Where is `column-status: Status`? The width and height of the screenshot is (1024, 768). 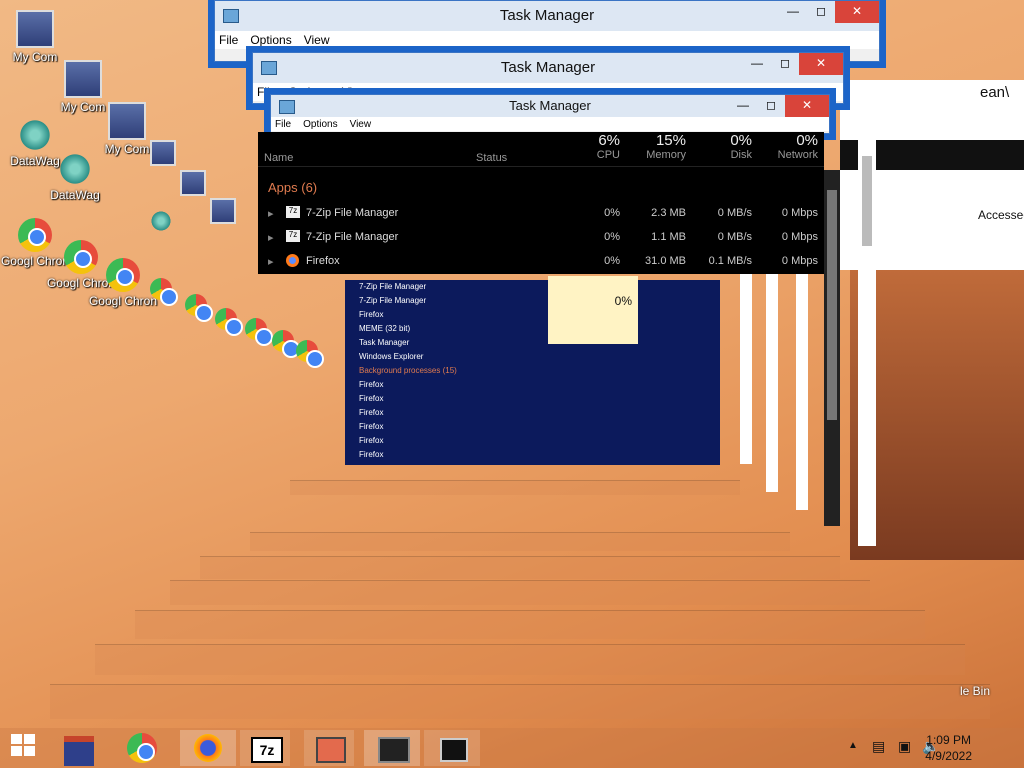 column-status: Status is located at coordinates (491, 158).